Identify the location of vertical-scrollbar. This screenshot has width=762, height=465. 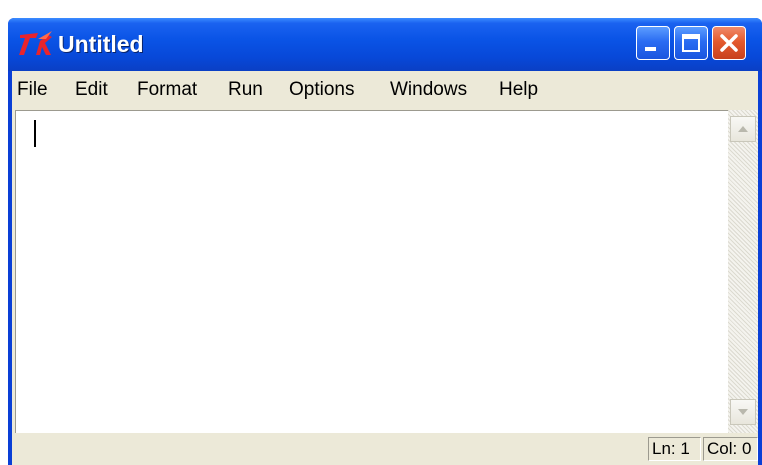
(743, 271).